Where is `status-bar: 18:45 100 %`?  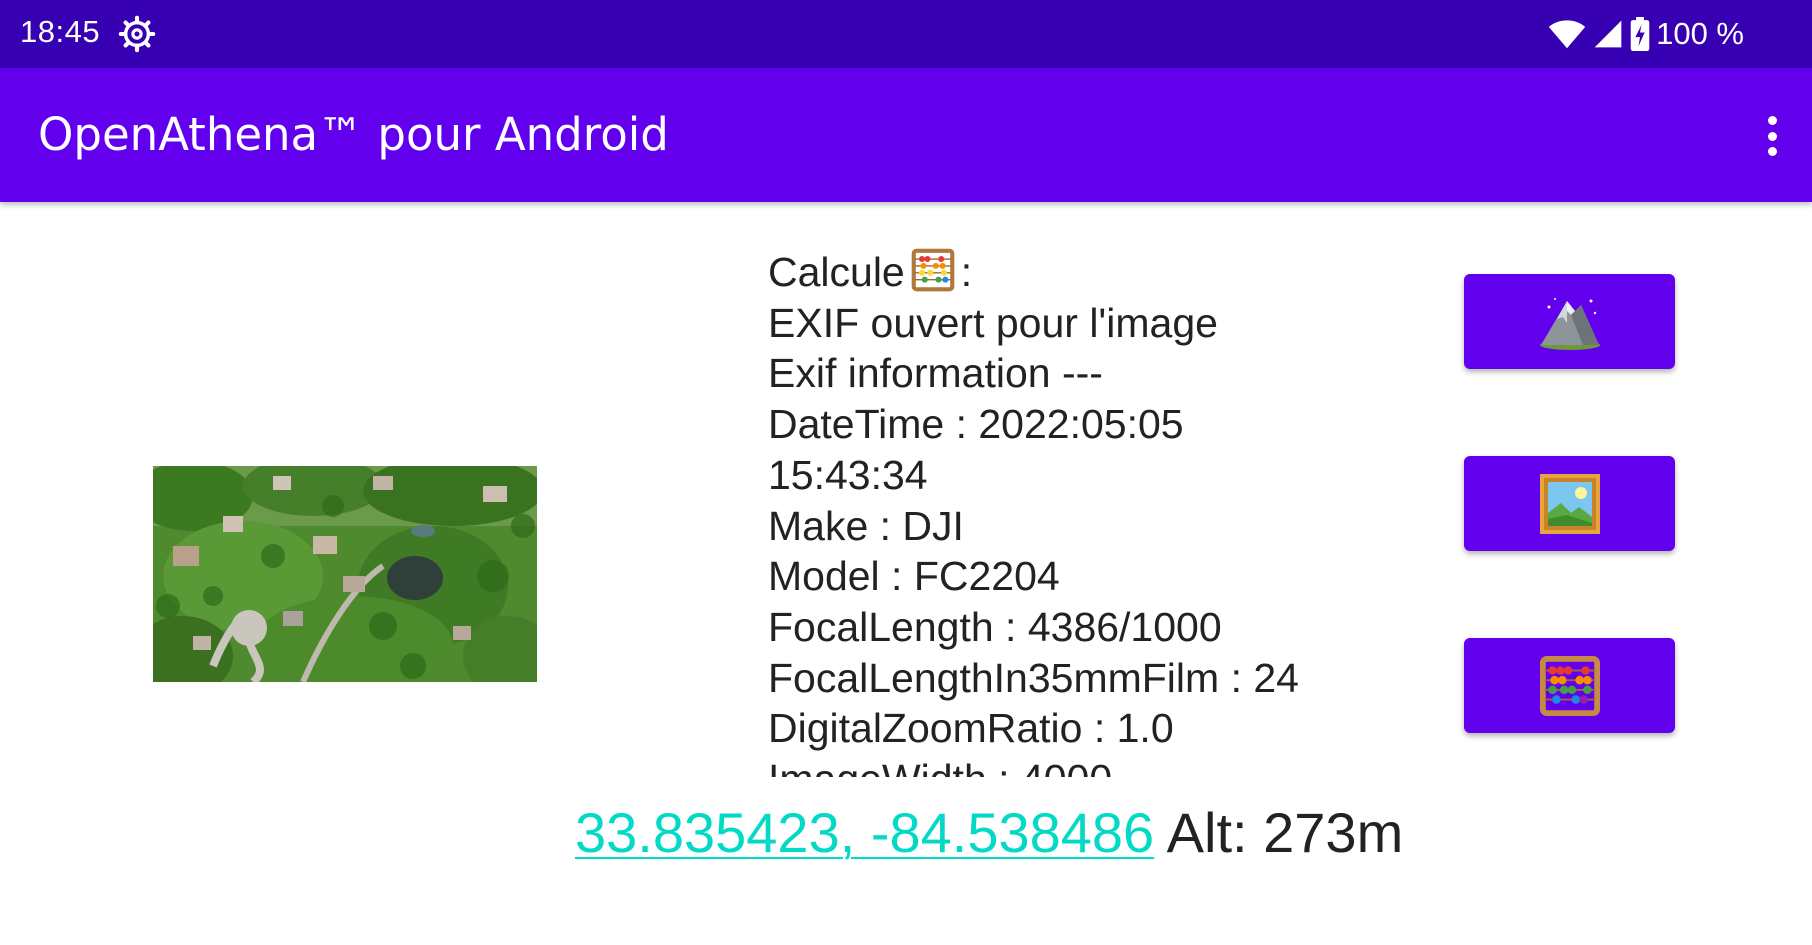
status-bar: 18:45 100 % is located at coordinates (906, 34).